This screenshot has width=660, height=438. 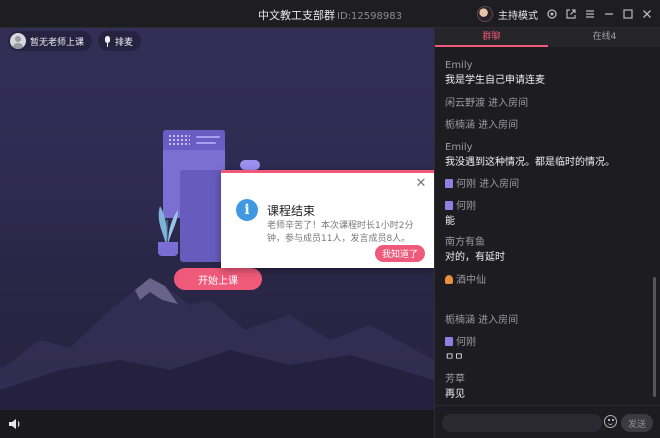 I want to click on chat-message: 何刚 能, so click(x=460, y=214).